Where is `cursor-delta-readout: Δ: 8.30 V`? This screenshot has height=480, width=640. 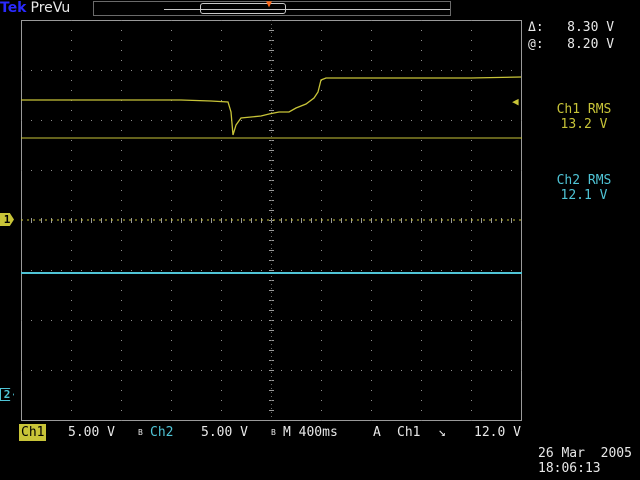
cursor-delta-readout: Δ: 8.30 V is located at coordinates (571, 27).